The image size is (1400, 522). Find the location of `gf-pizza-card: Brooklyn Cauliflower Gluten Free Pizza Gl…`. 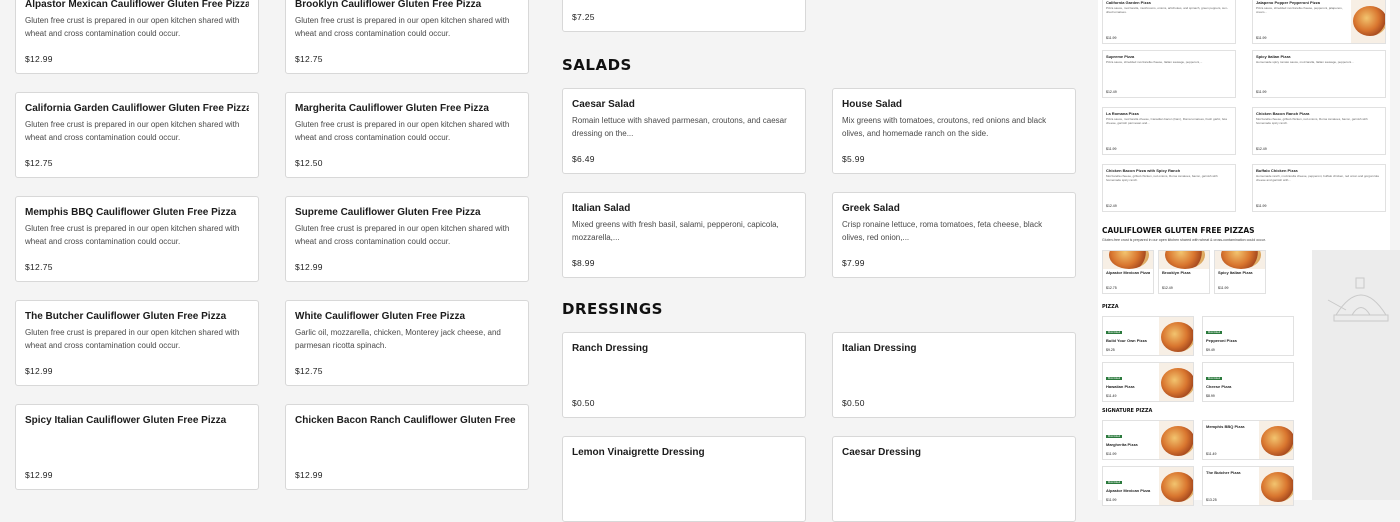

gf-pizza-card: Brooklyn Cauliflower Gluten Free Pizza Gl… is located at coordinates (407, 37).